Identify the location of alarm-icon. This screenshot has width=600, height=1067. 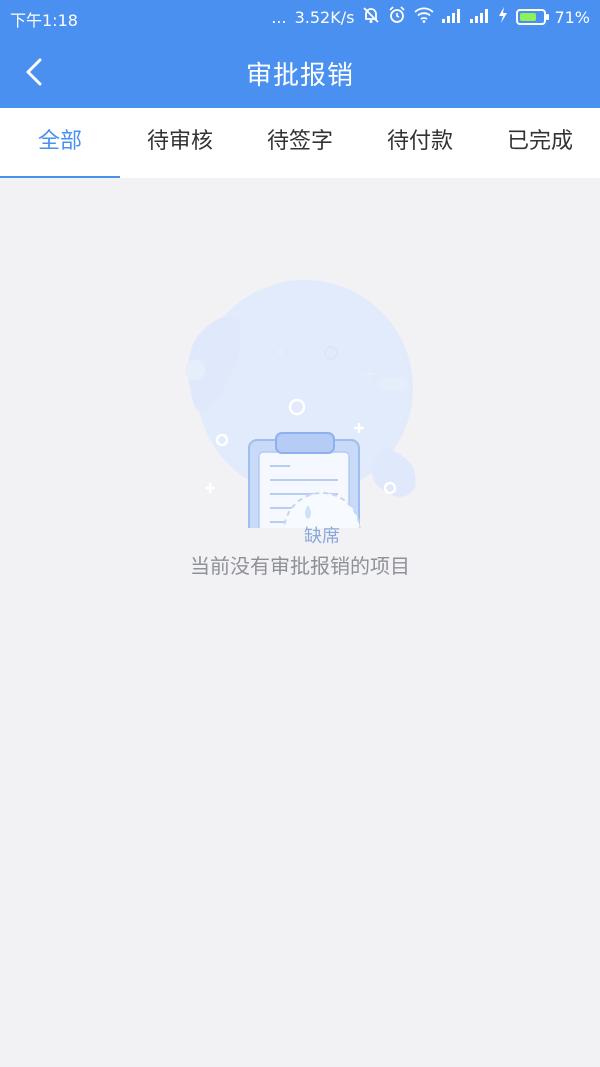
(397, 17).